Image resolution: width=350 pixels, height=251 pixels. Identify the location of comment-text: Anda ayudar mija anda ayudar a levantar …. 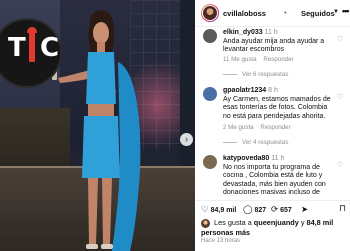
(274, 45).